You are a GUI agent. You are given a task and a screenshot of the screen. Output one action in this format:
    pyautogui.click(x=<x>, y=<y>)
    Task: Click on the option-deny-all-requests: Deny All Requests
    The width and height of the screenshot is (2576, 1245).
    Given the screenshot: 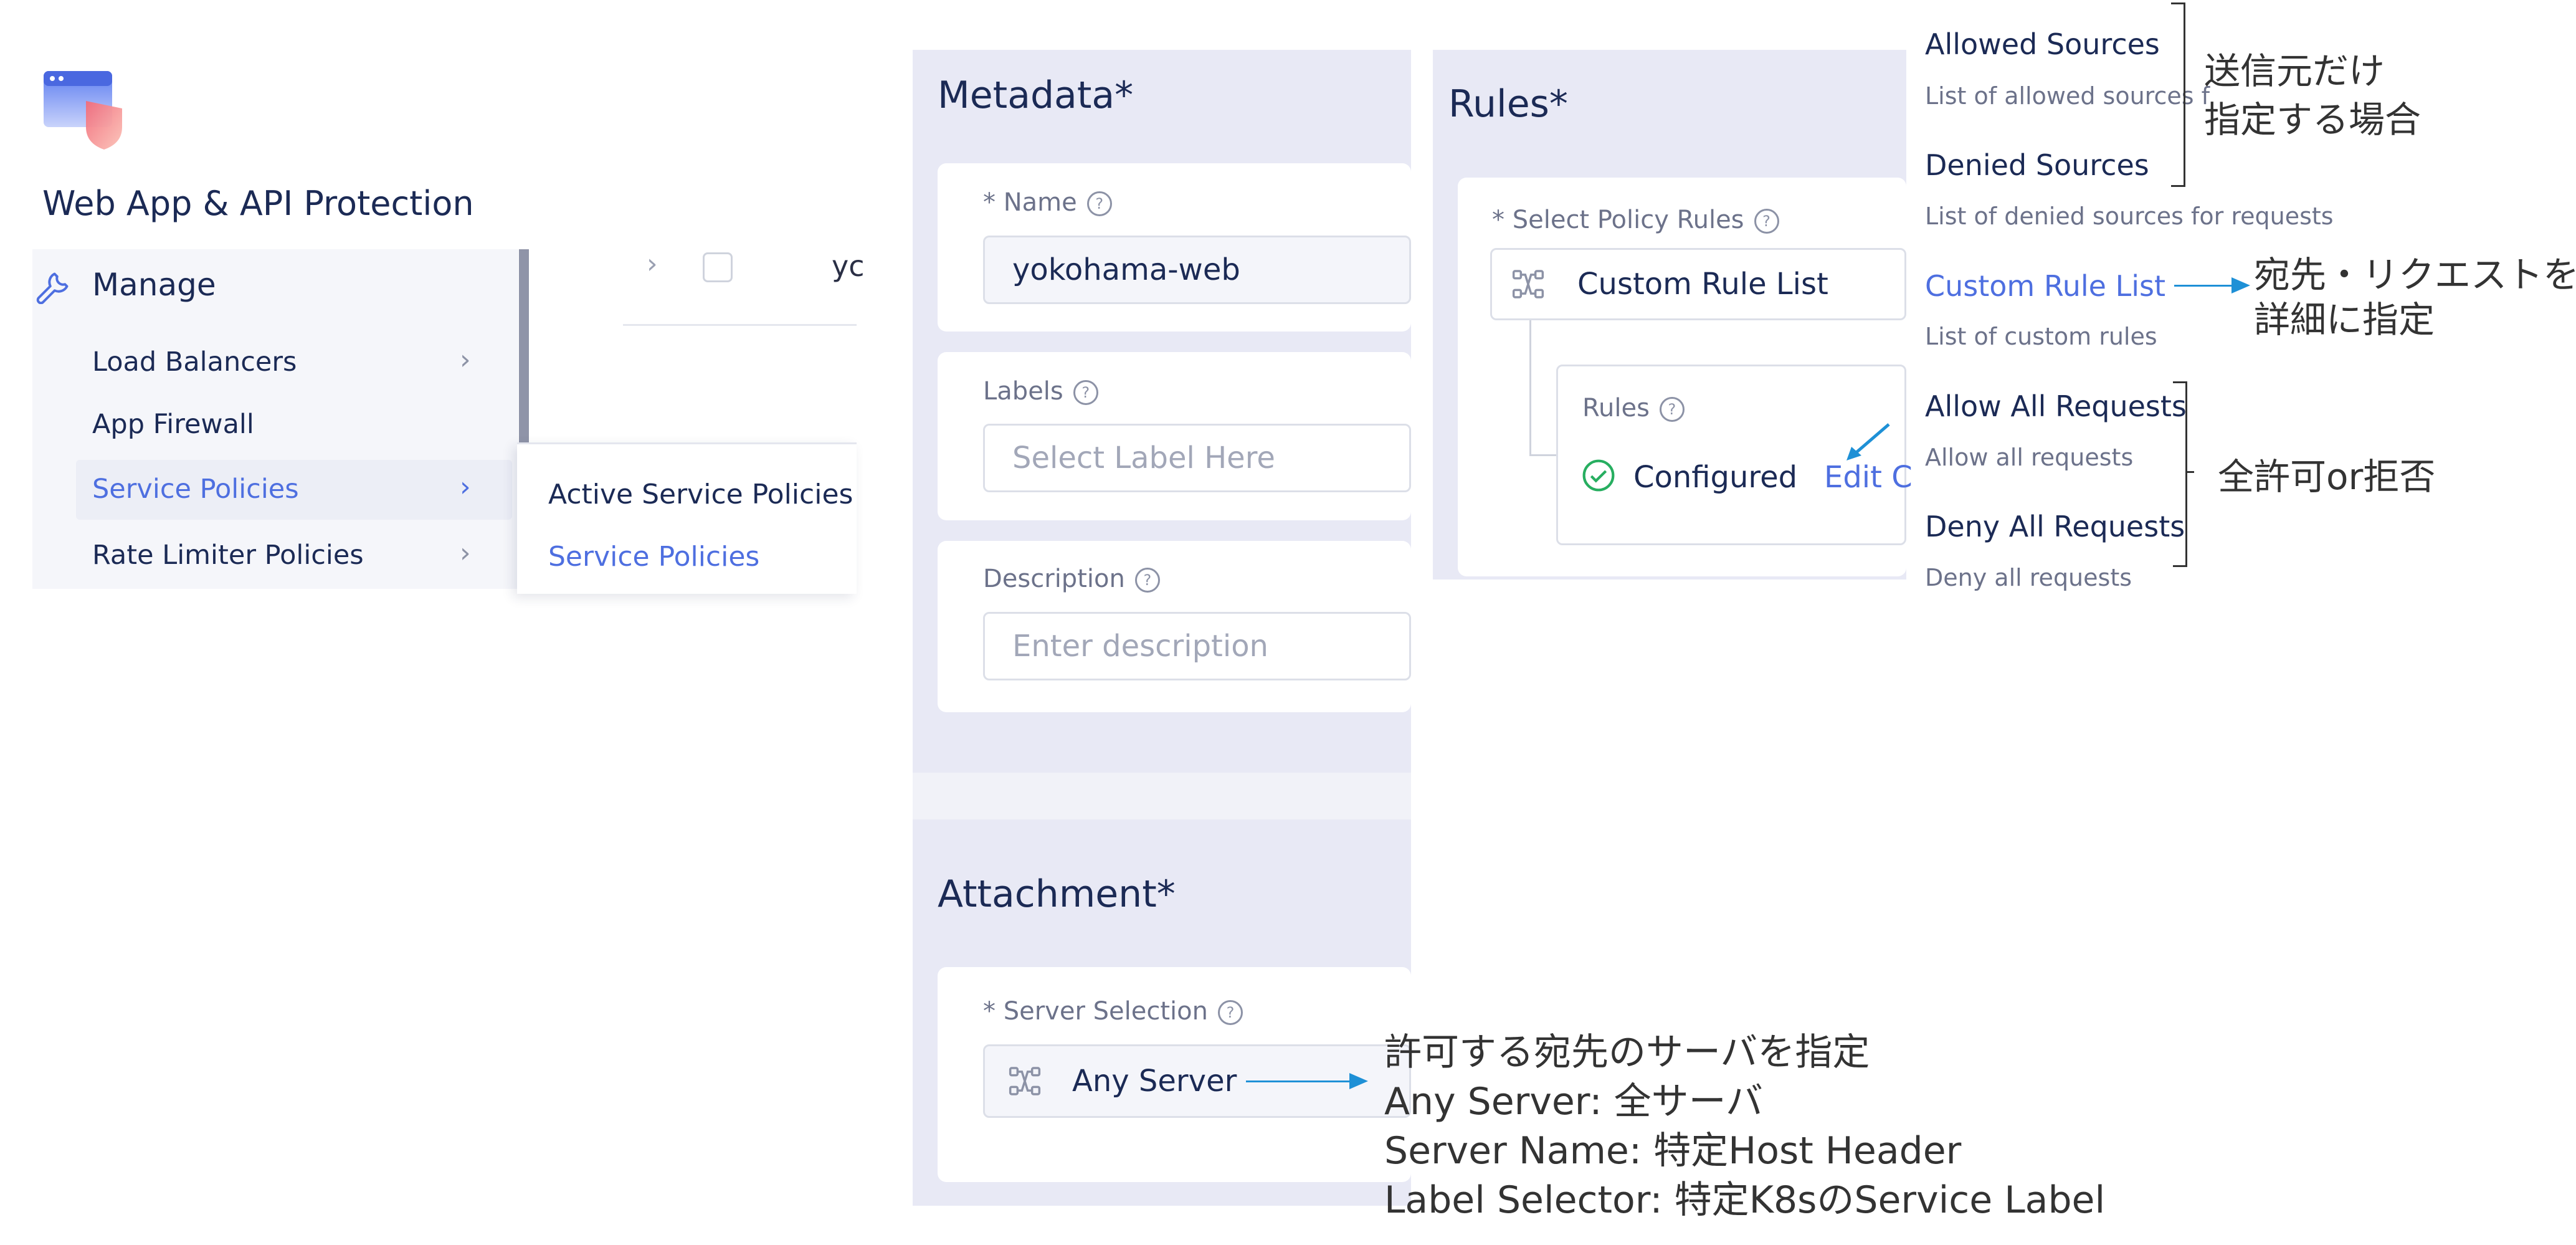 What is the action you would take?
    pyautogui.click(x=2055, y=526)
    